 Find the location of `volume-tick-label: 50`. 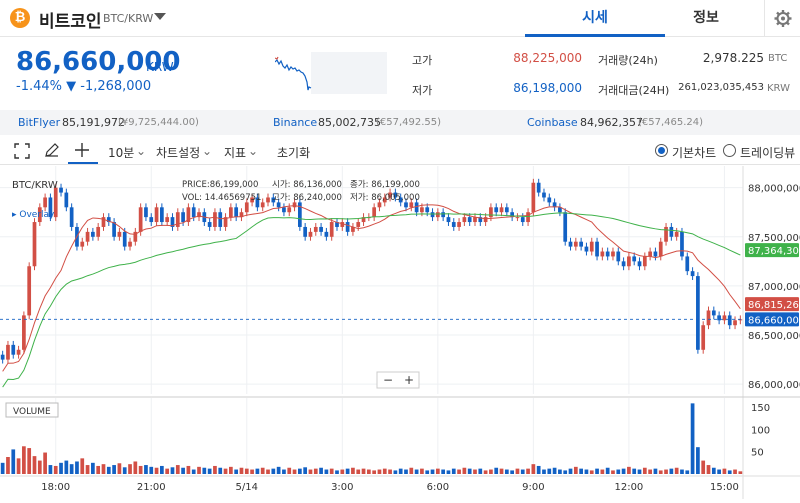

volume-tick-label: 50 is located at coordinates (757, 453).